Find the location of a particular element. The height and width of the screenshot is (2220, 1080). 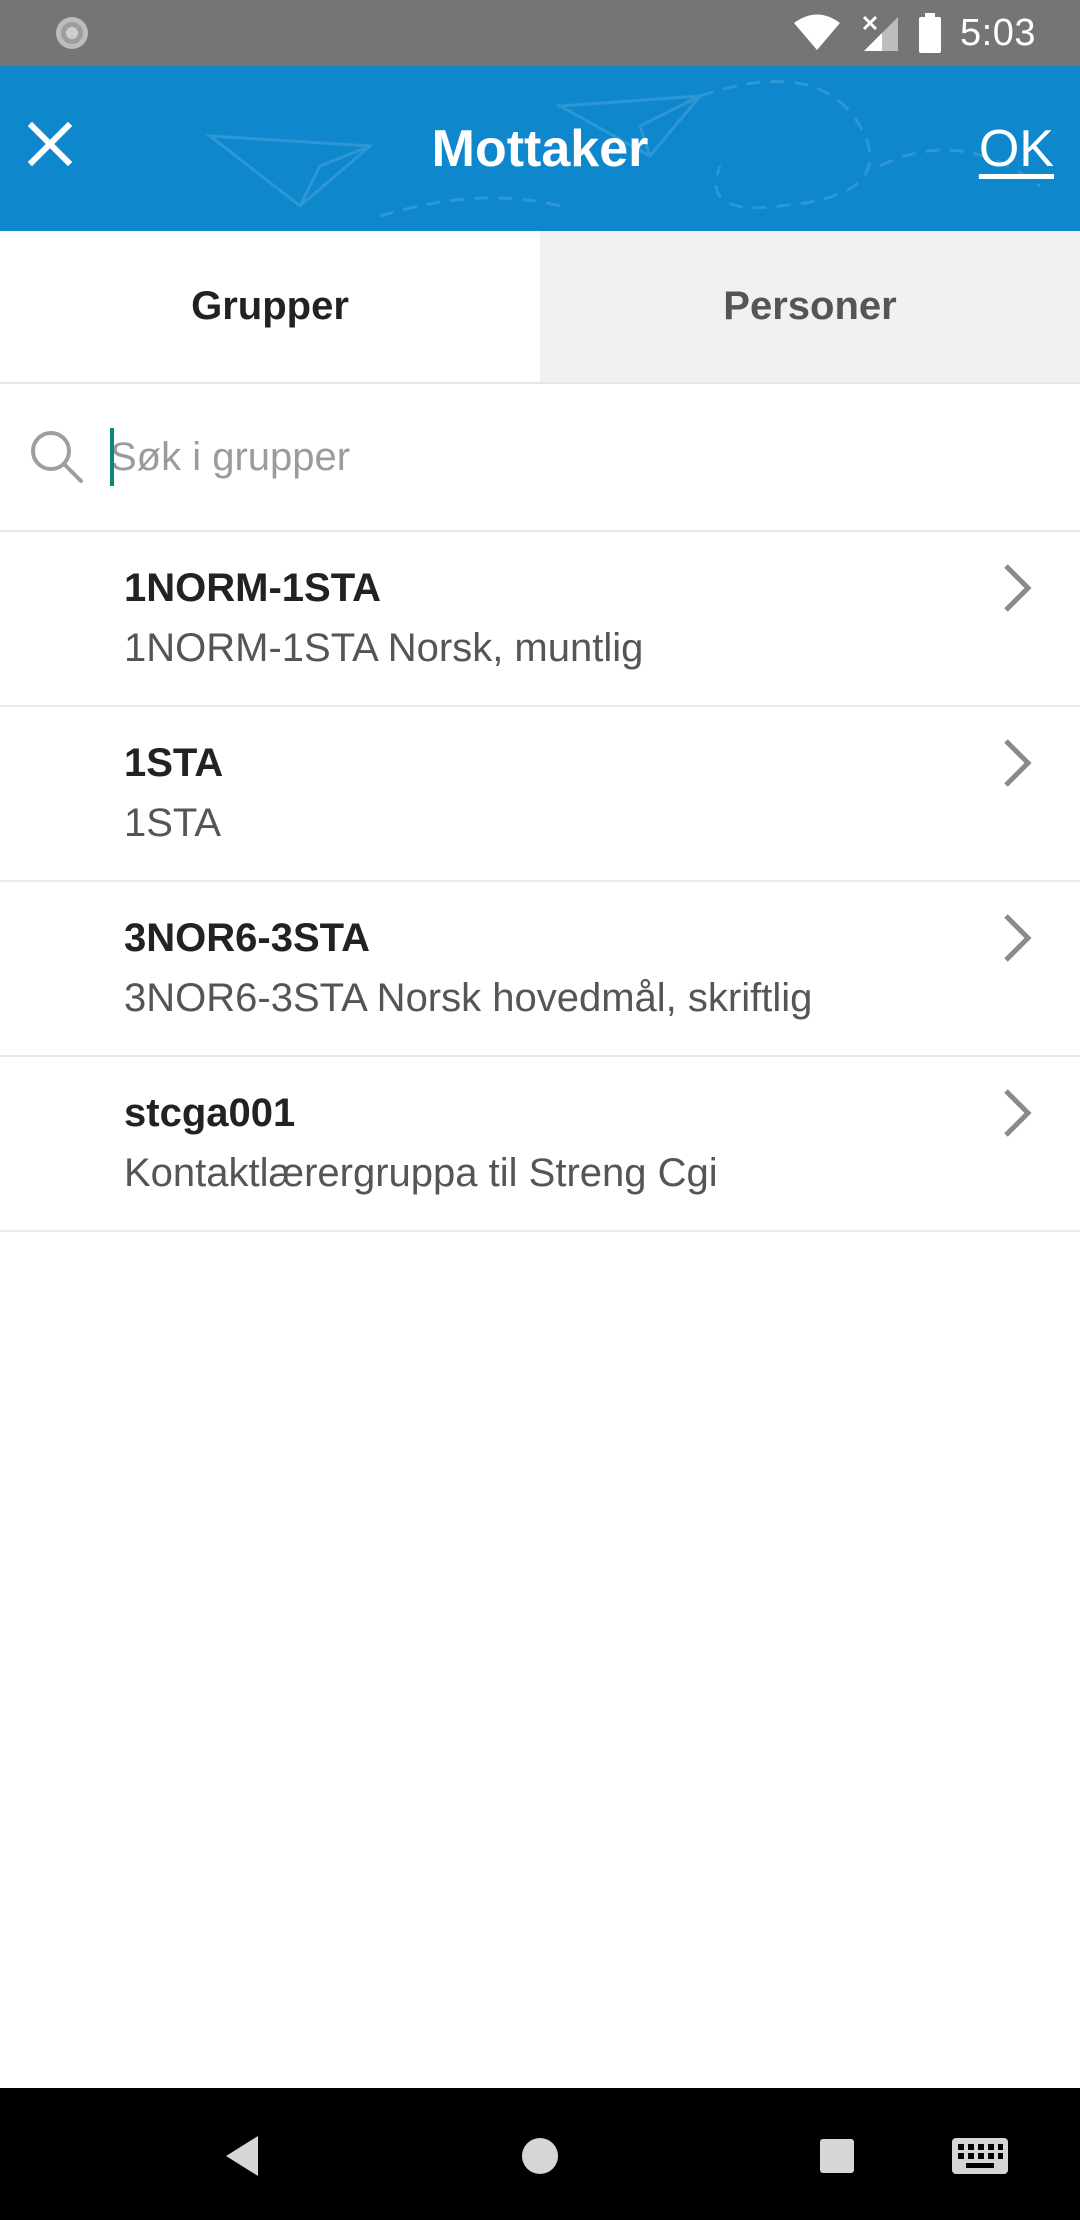

list-item-title: stcga001 is located at coordinates (210, 1113).